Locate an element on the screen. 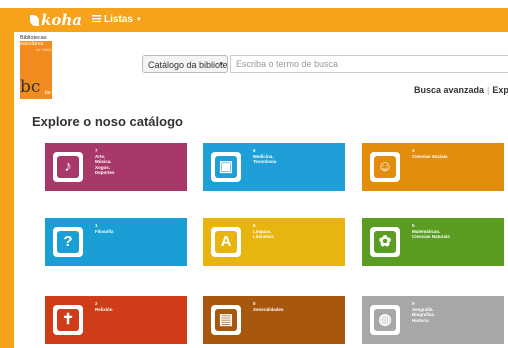 Image resolution: width=508 pixels, height=348 pixels. search-input: Escriba o termo de busca is located at coordinates (369, 64).